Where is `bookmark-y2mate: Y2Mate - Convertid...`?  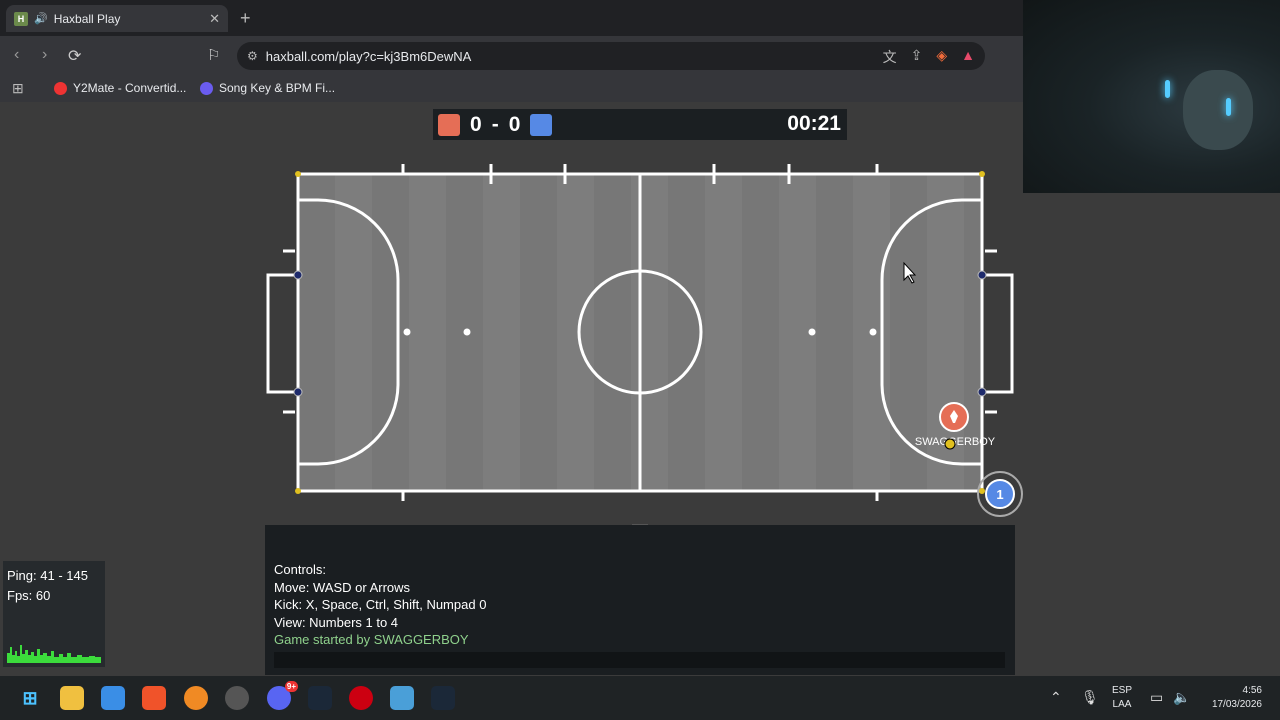 bookmark-y2mate: Y2Mate - Convertid... is located at coordinates (120, 88).